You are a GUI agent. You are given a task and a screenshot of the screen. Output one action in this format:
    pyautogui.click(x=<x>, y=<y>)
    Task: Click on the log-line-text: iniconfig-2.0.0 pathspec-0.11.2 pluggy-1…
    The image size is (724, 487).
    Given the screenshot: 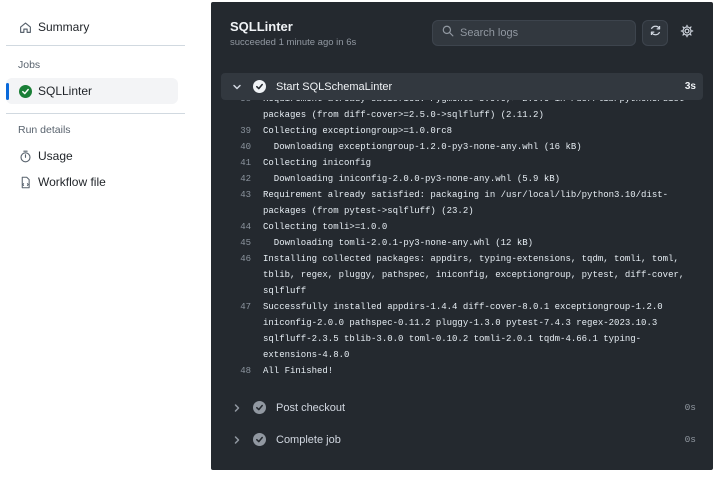 What is the action you would take?
    pyautogui.click(x=460, y=323)
    